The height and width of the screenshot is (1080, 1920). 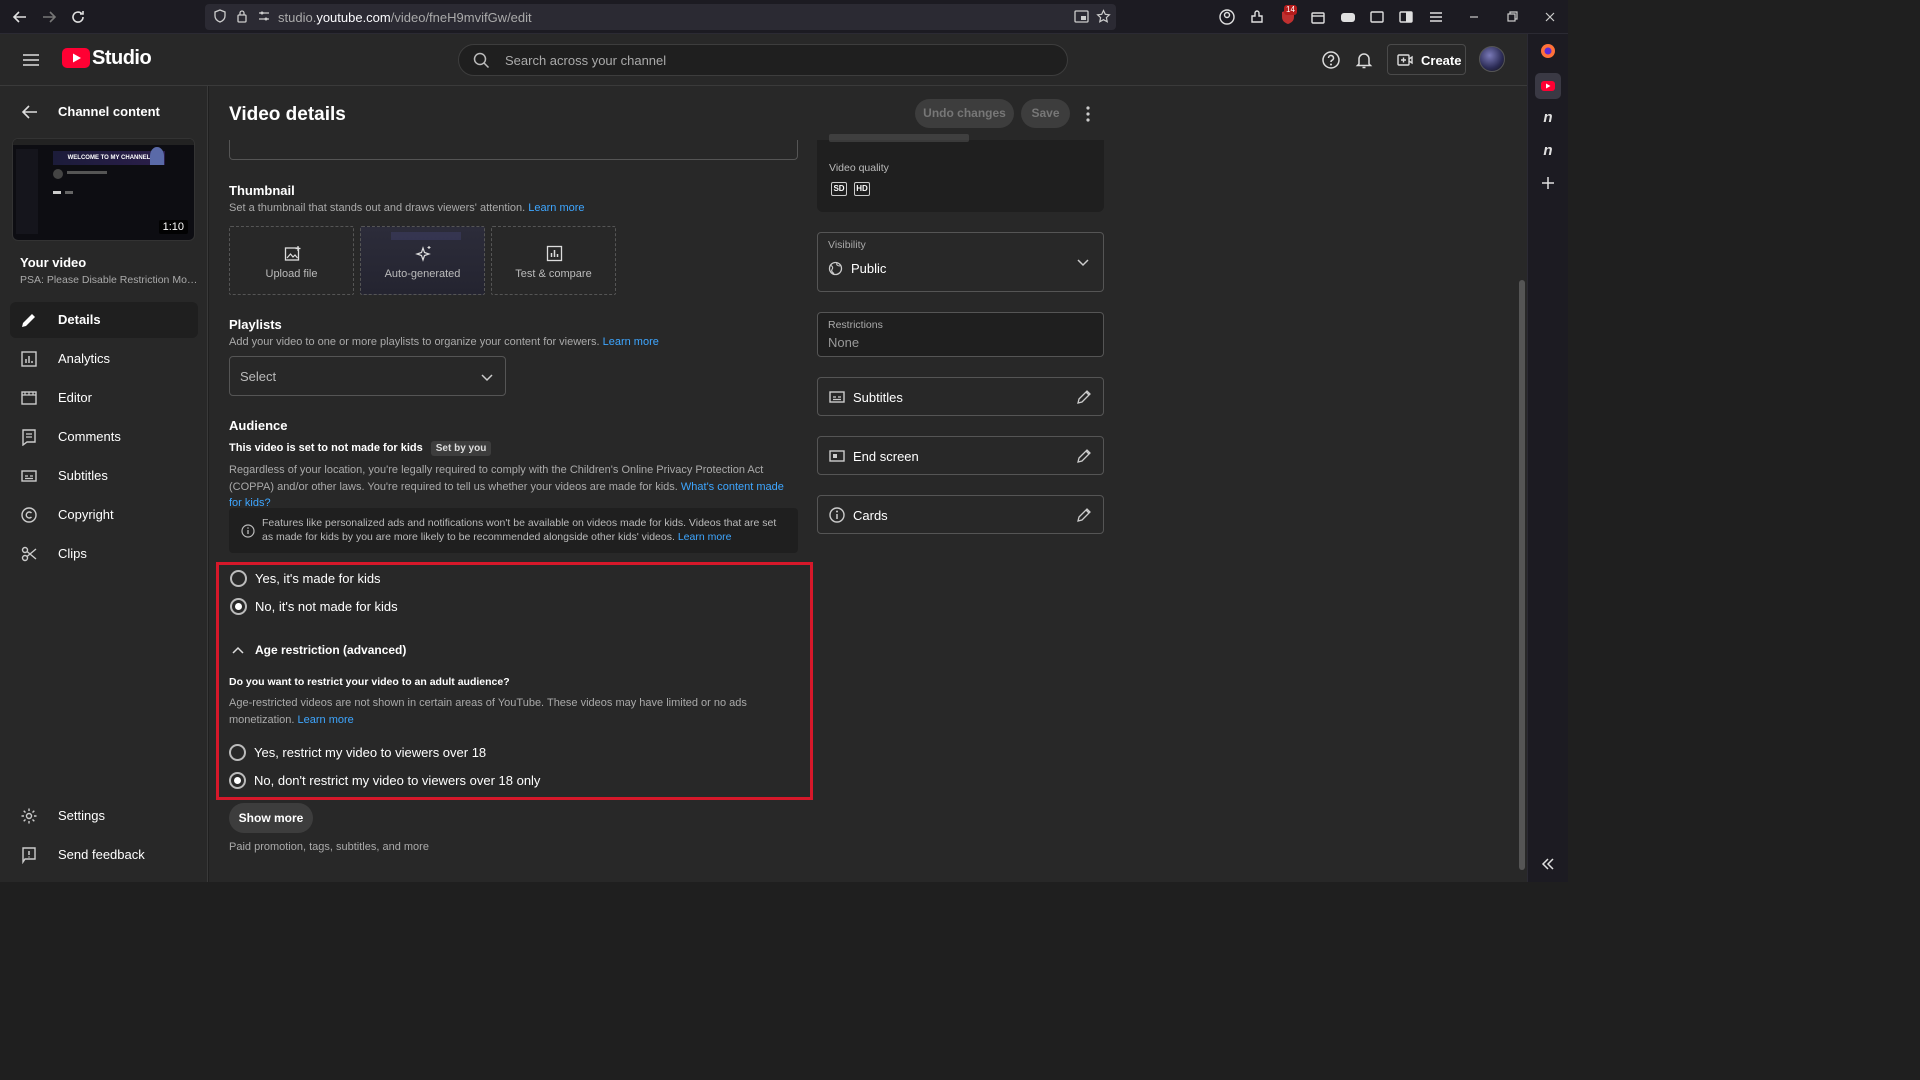 I want to click on comments-icon, so click(x=29, y=437).